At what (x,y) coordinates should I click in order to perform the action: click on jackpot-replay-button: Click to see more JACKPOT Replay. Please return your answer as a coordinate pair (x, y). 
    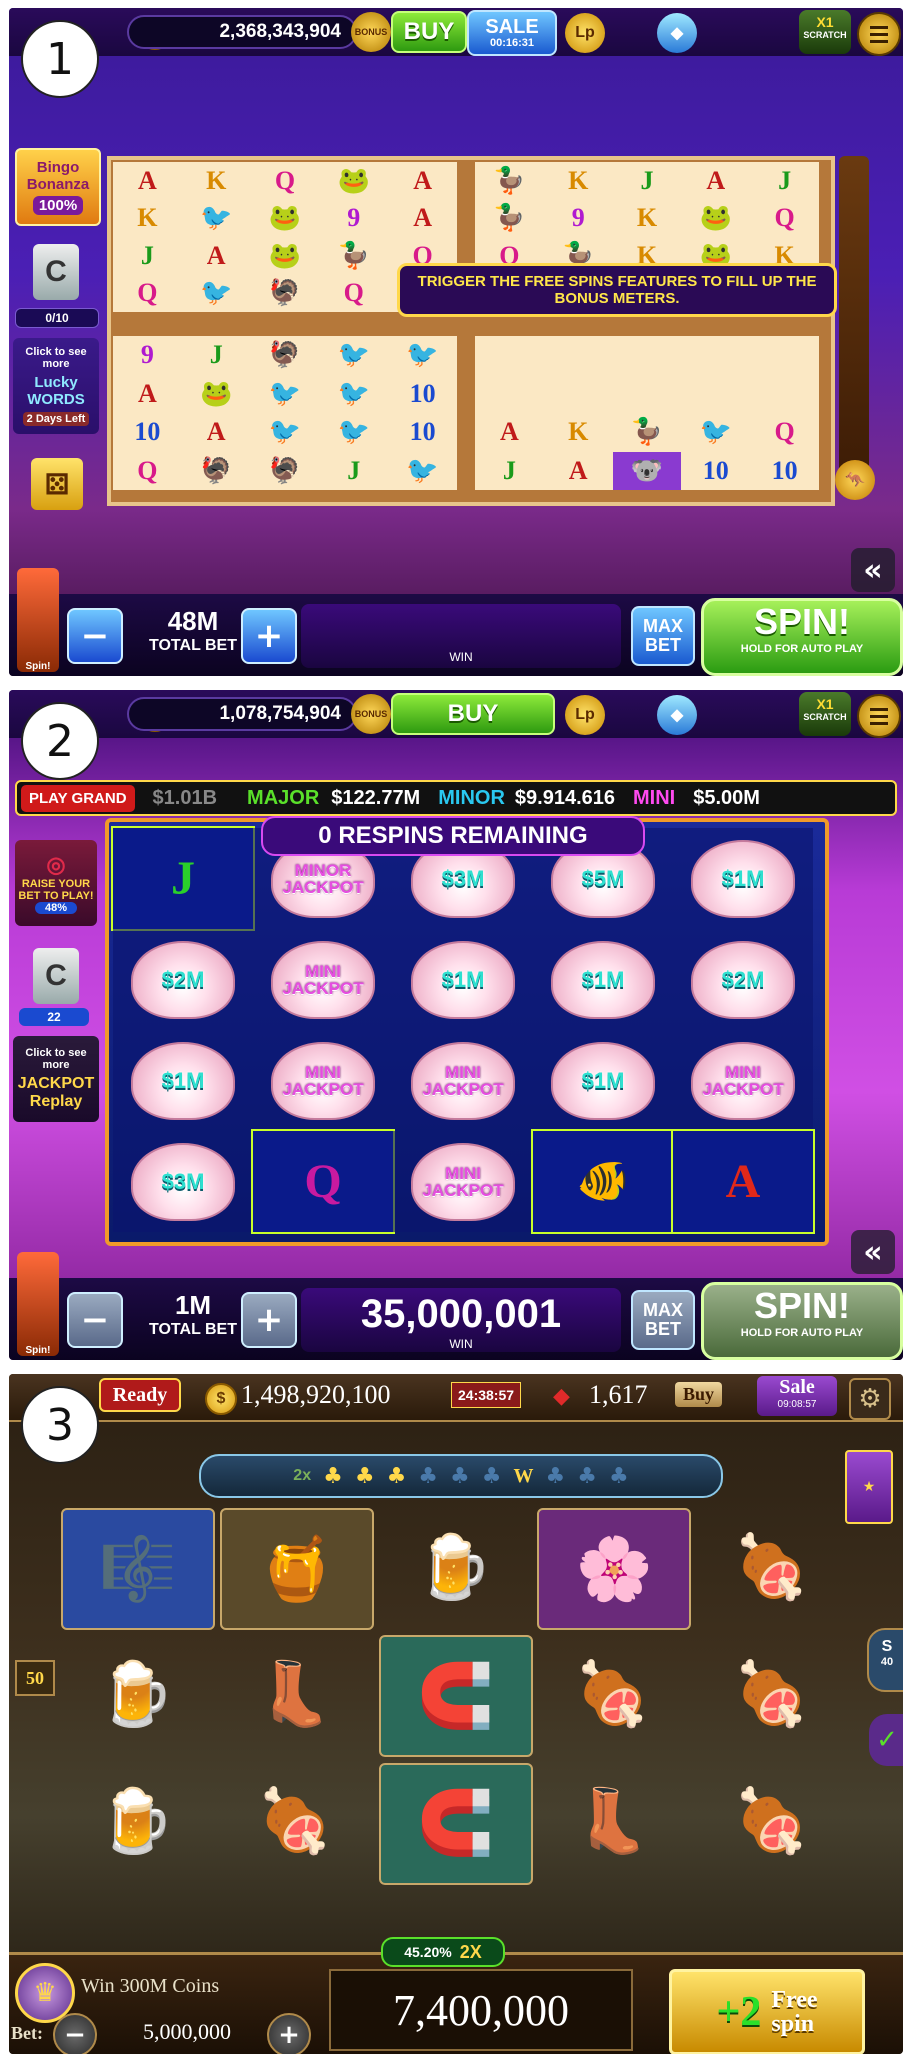
    Looking at the image, I should click on (56, 1079).